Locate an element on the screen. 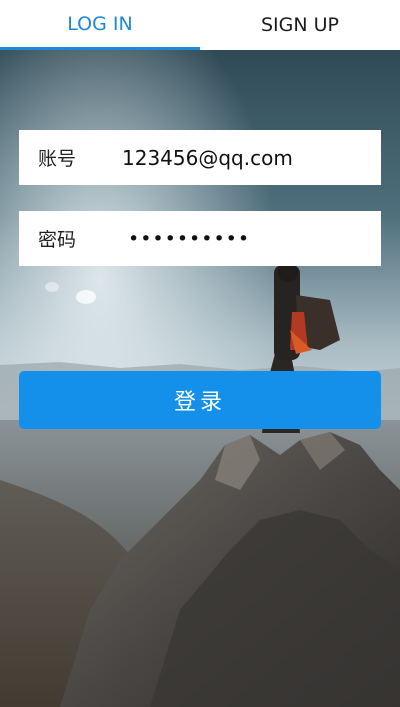 This screenshot has height=707, width=400. password-input is located at coordinates (244, 238).